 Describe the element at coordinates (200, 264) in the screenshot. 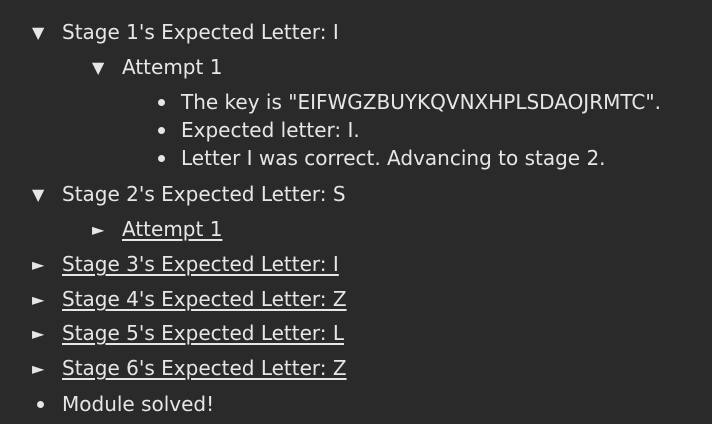

I see `stage-3-link: Stage 3's Expected Letter: I` at that location.